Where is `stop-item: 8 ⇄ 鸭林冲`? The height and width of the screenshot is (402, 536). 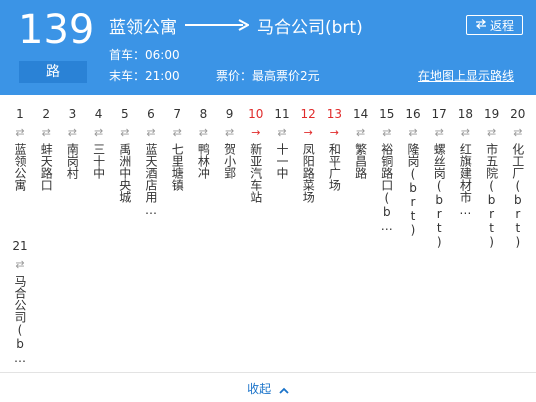 stop-item: 8 ⇄ 鸭林冲 is located at coordinates (203, 143).